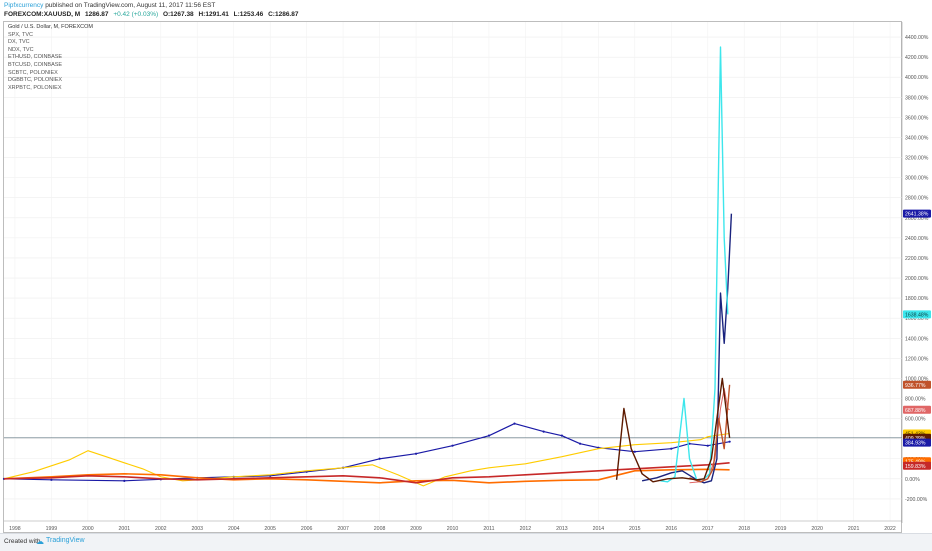 The image size is (932, 551). What do you see at coordinates (917, 215) in the screenshot?
I see `end-label-text: 2641.38%` at bounding box center [917, 215].